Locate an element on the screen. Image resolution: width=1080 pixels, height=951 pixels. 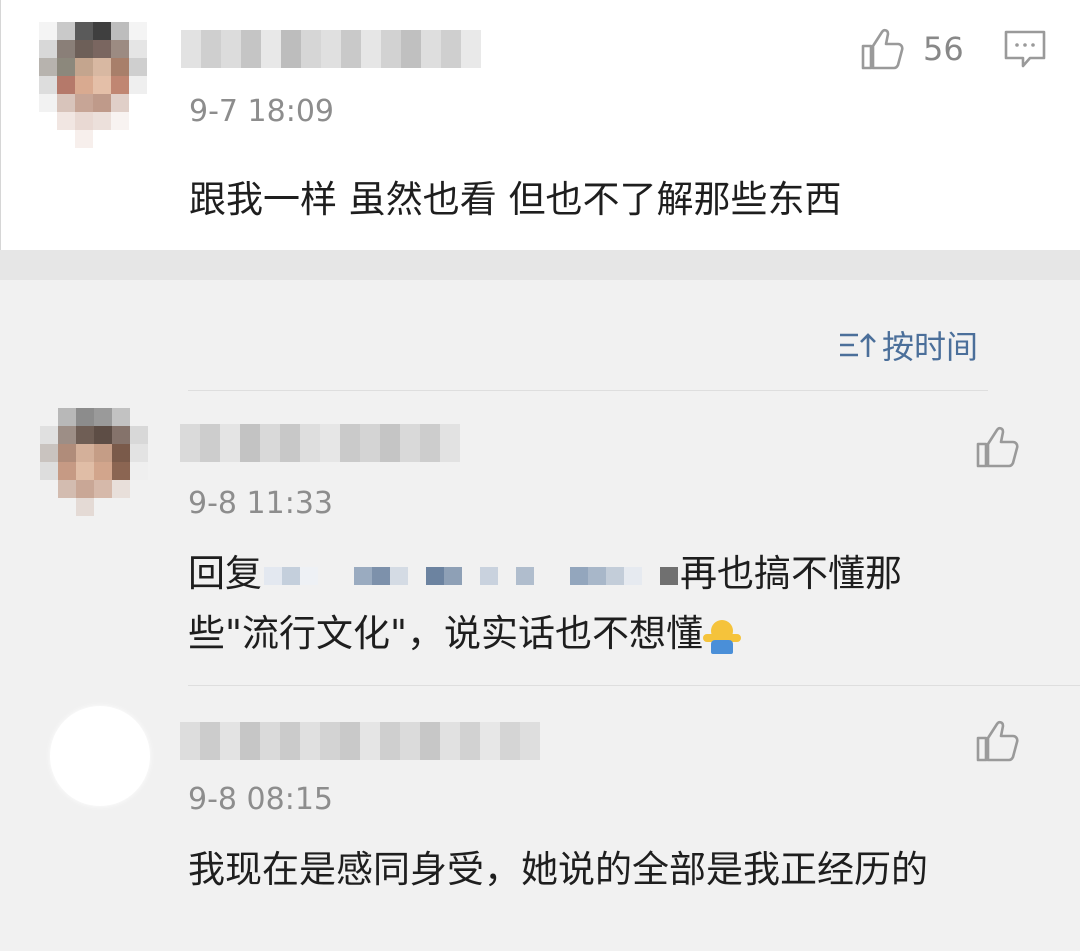
comment-text: 跟我一样 虽然也看 但也不了解那些东西 is located at coordinates (515, 199).